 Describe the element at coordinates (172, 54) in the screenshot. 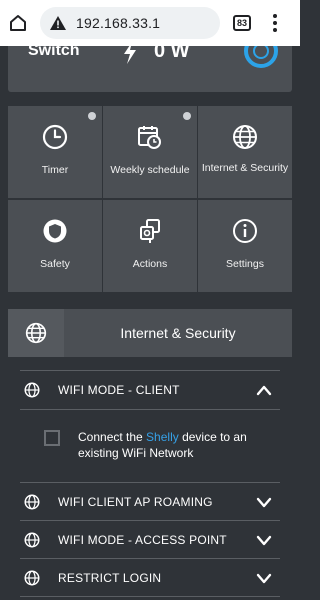

I see `power-reading: 0 W` at that location.